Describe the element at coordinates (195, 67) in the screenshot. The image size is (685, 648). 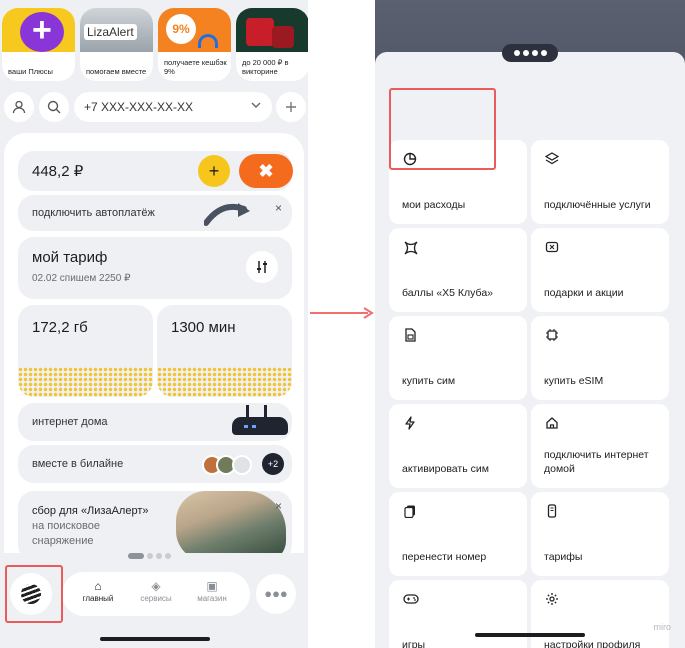
I see `story-caption: получаете кешбэк 9%` at that location.